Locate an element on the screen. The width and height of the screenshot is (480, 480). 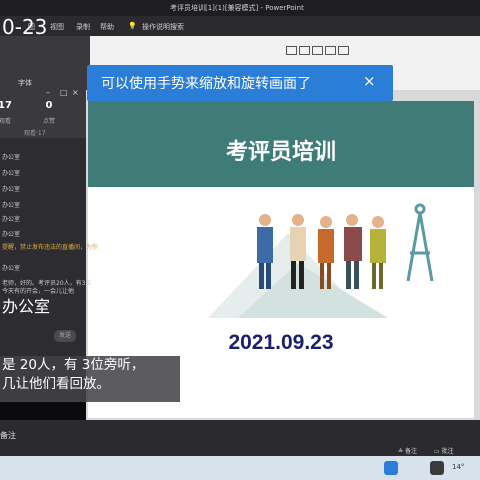
ribbon-dark-area is located at coordinates (45, 63).